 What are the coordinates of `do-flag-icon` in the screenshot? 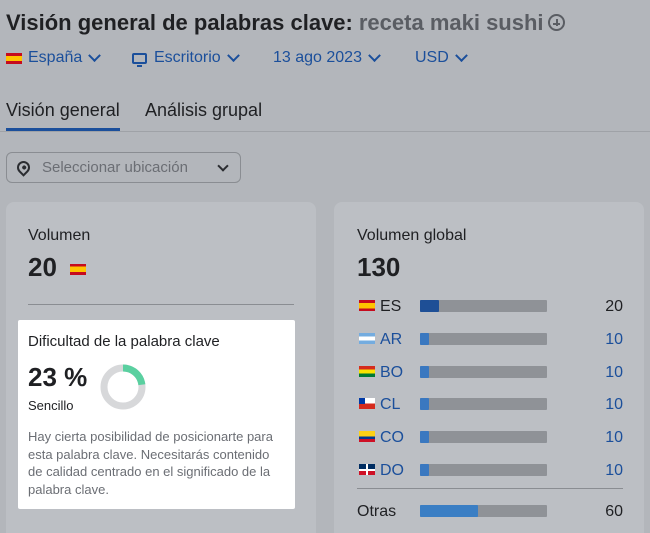 It's located at (367, 469).